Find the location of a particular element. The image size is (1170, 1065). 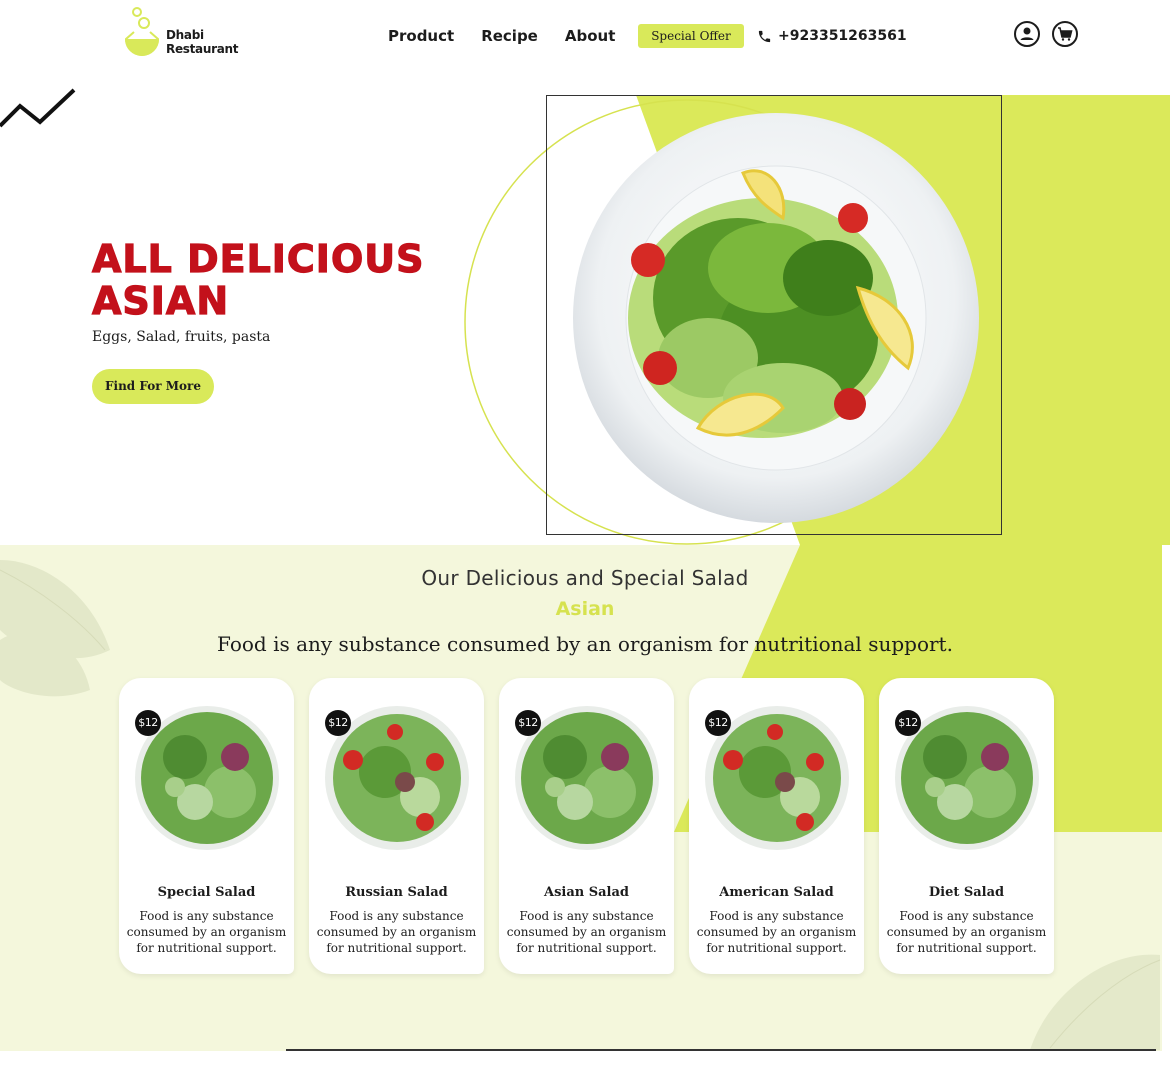

cart-button is located at coordinates (1065, 34).